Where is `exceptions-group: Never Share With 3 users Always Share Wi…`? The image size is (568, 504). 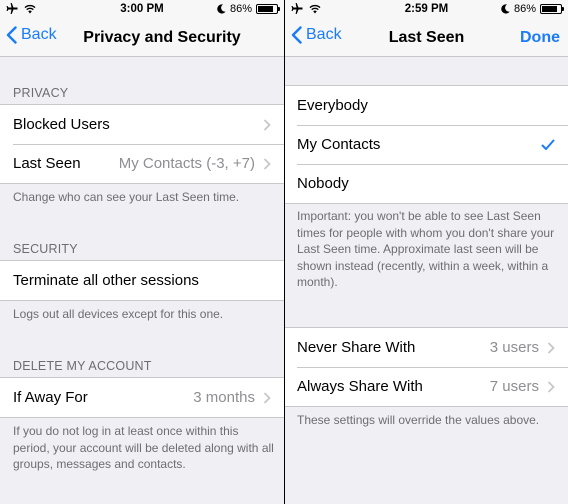 exceptions-group: Never Share With 3 users Always Share Wi… is located at coordinates (426, 367).